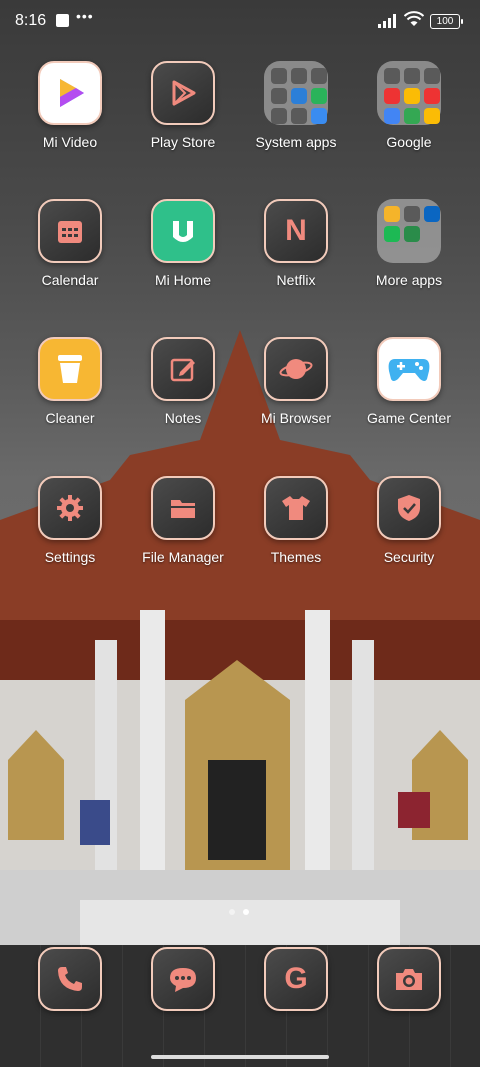  I want to click on gear-icon, so click(70, 508).